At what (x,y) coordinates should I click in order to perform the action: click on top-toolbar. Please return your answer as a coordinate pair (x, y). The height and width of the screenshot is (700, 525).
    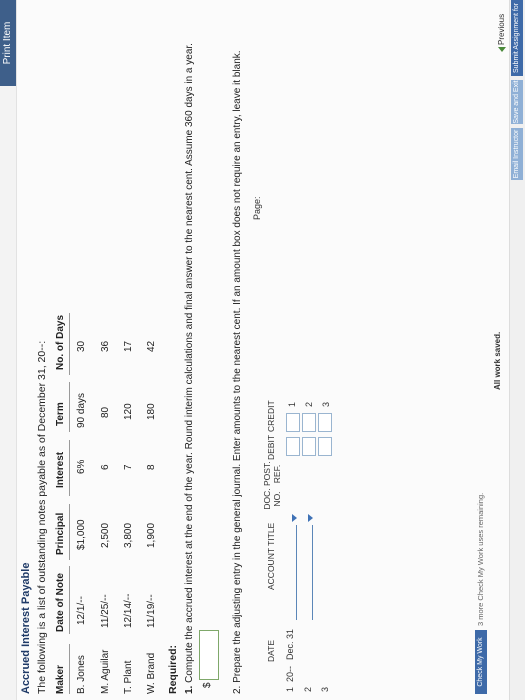
    Looking at the image, I should click on (8, 350).